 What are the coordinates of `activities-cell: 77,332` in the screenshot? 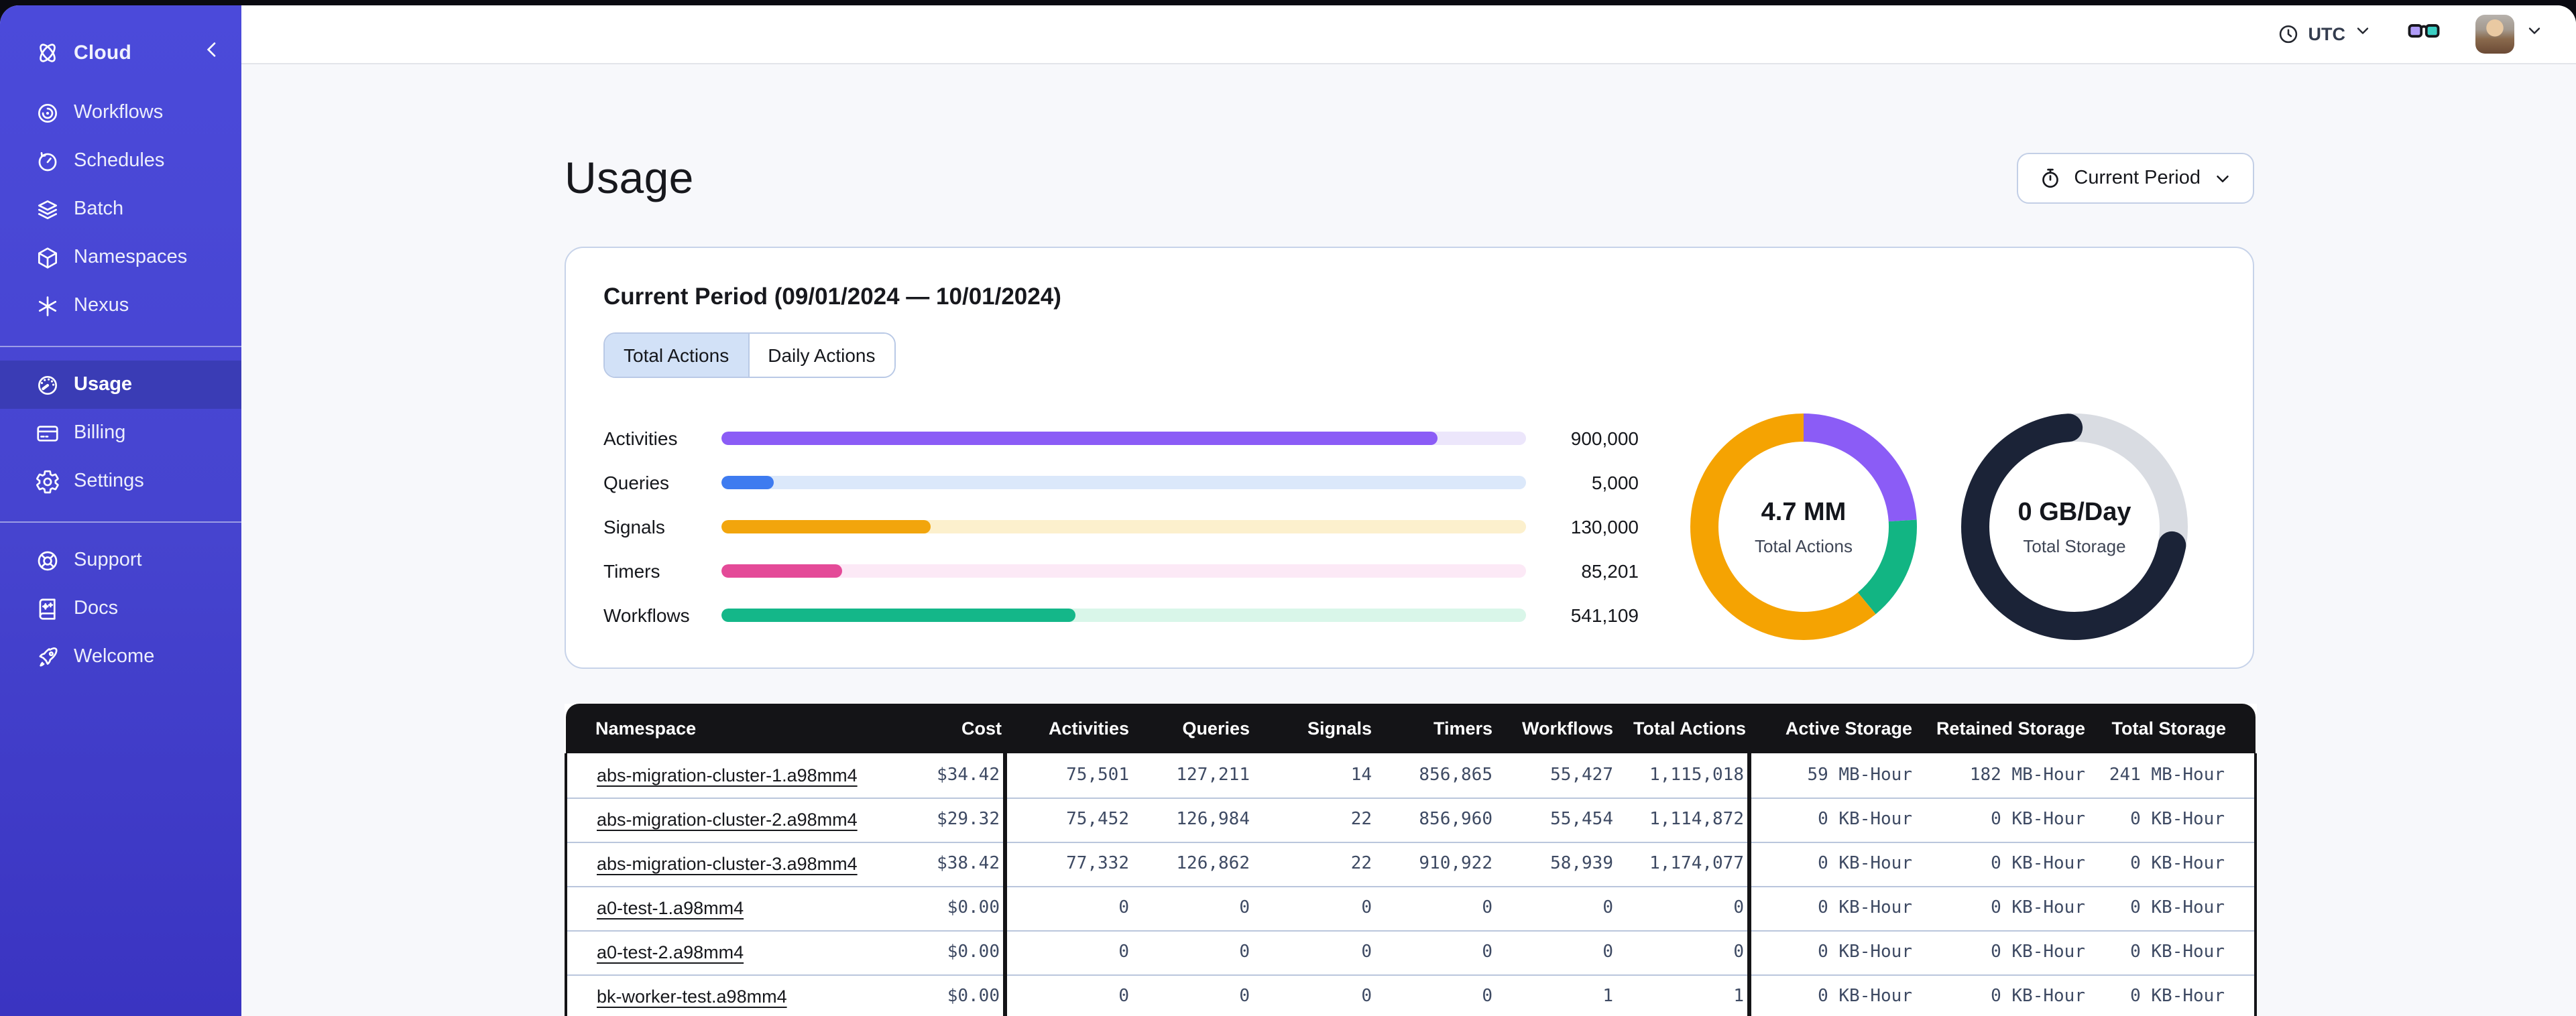 It's located at (1067, 865).